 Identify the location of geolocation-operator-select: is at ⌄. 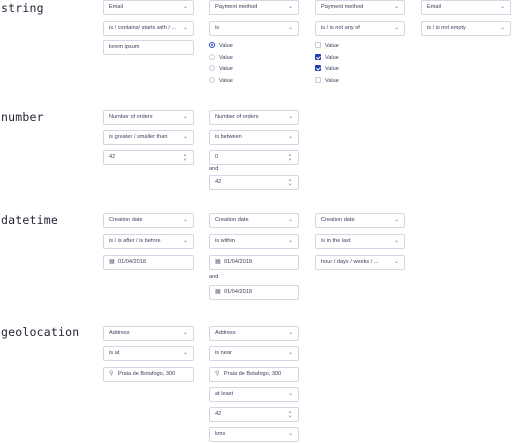
(148, 353).